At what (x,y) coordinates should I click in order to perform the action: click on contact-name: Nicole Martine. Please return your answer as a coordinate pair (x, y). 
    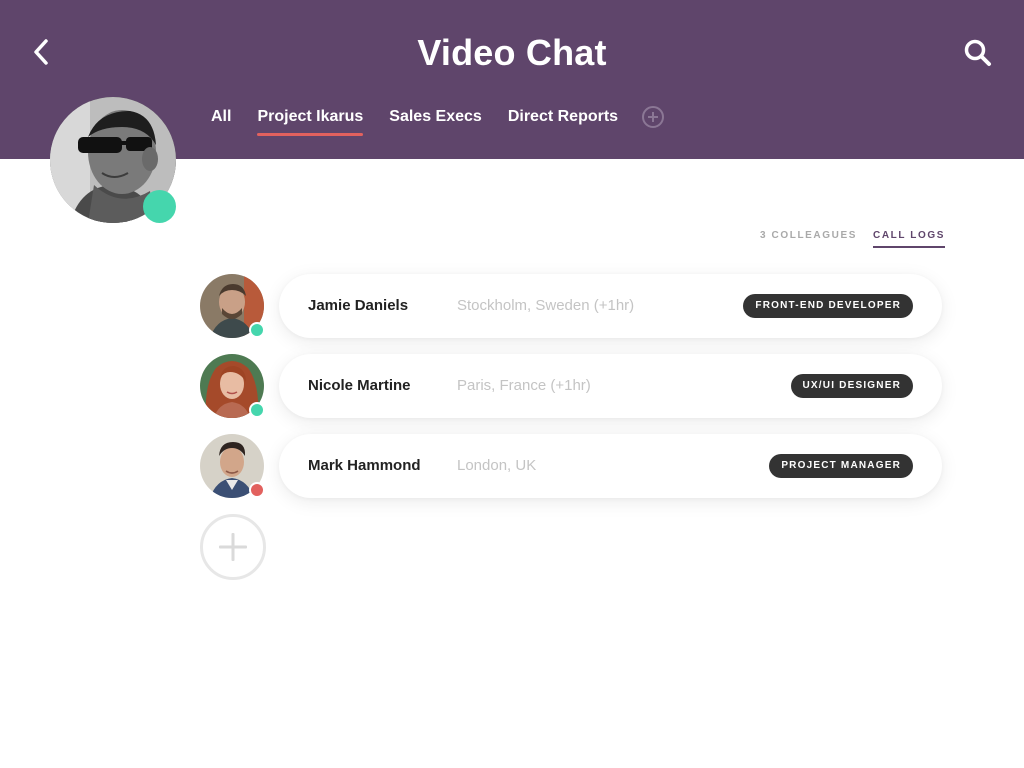
    Looking at the image, I should click on (359, 385).